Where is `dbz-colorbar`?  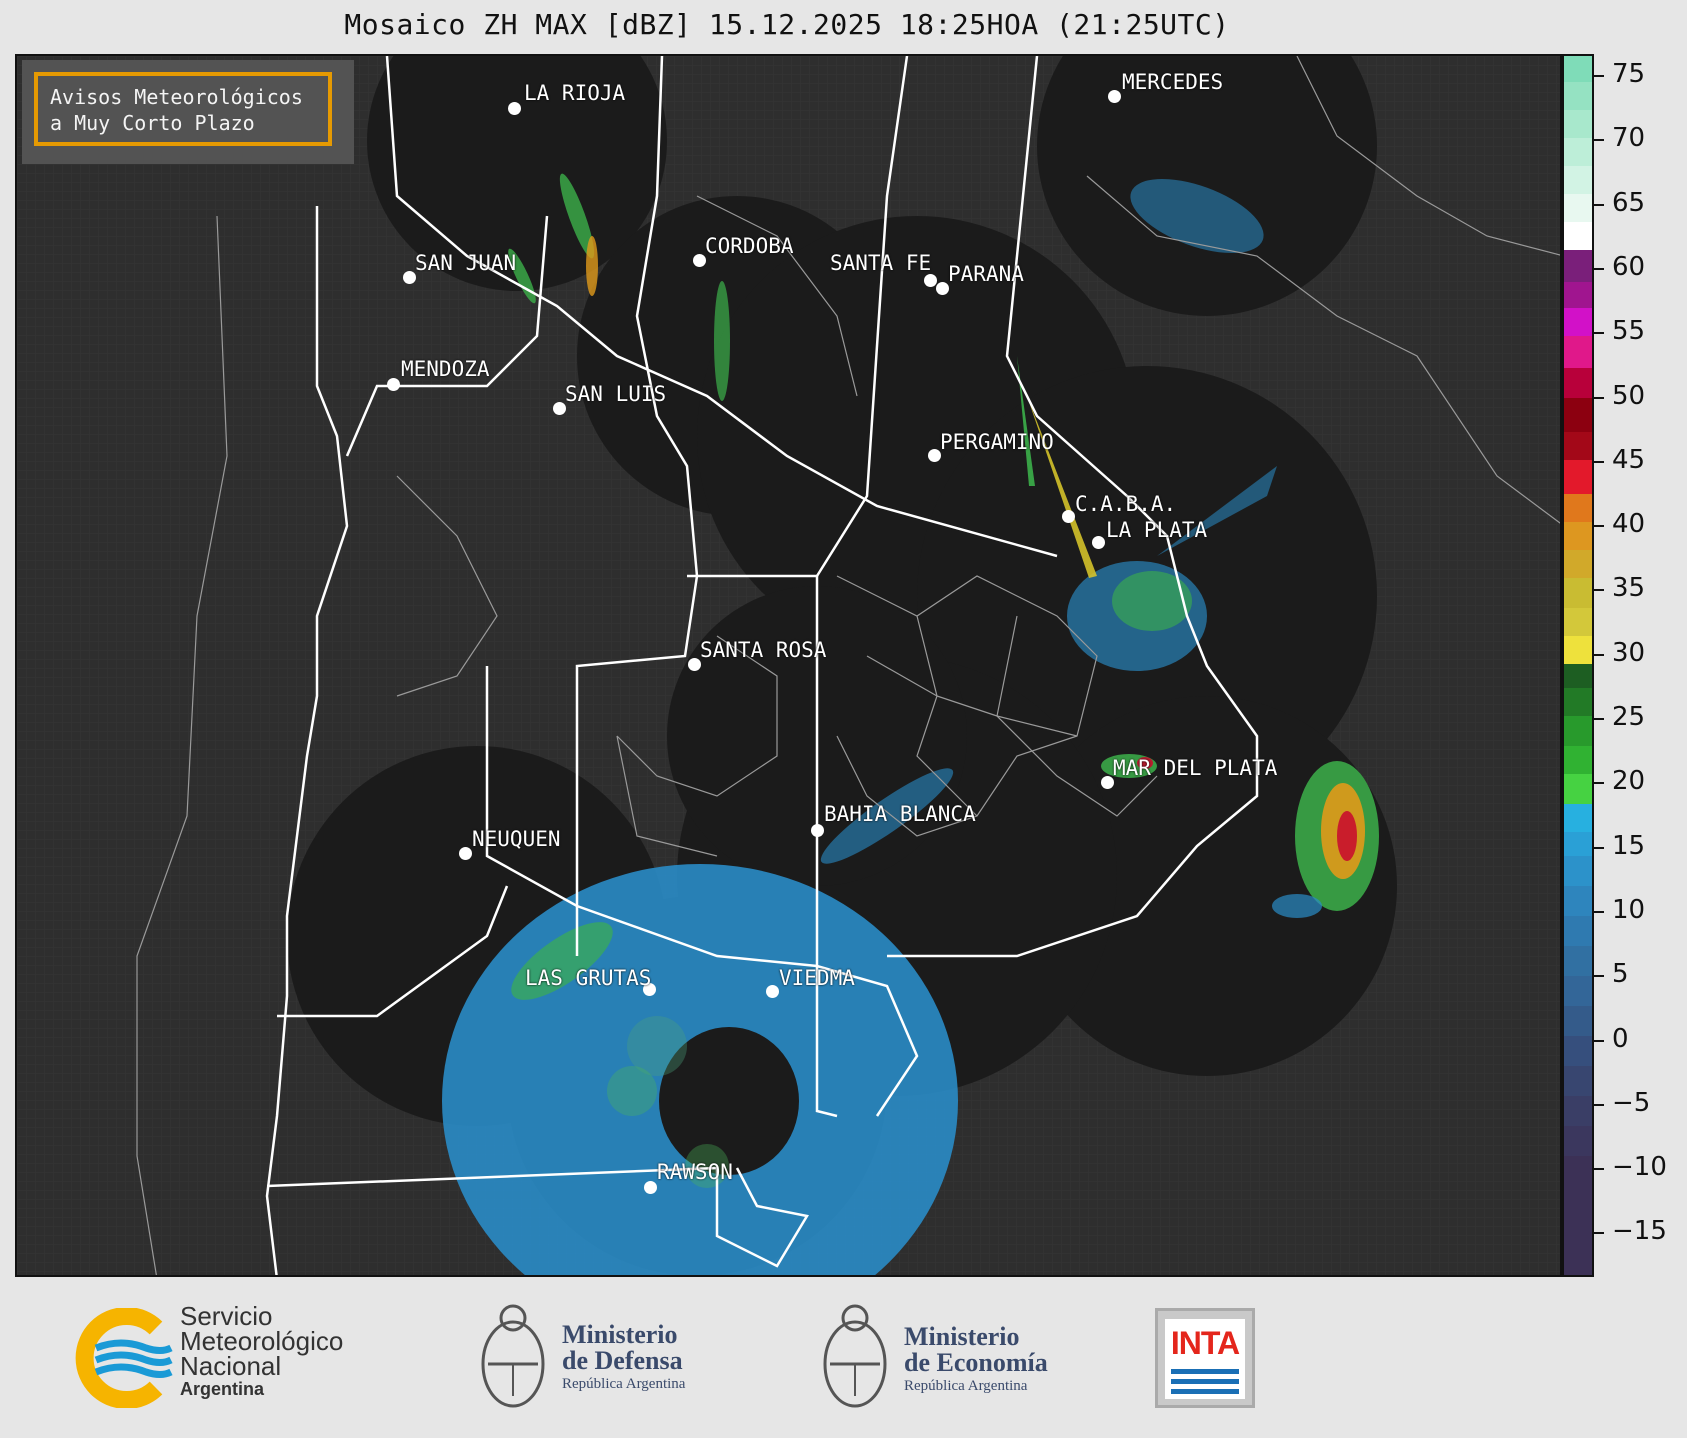 dbz-colorbar is located at coordinates (1578, 665).